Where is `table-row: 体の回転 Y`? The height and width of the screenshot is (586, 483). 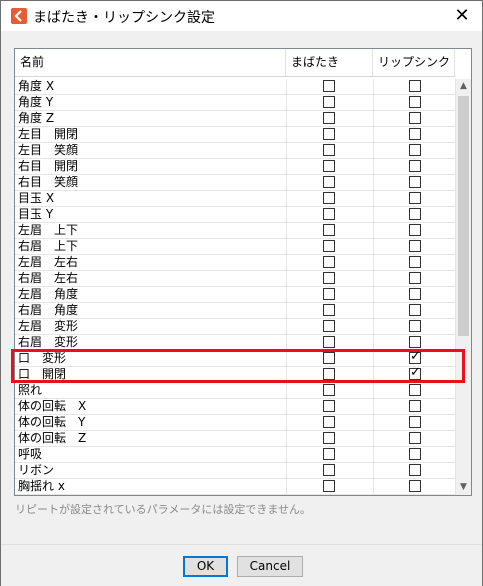 table-row: 体の回転 Y is located at coordinates (235, 423).